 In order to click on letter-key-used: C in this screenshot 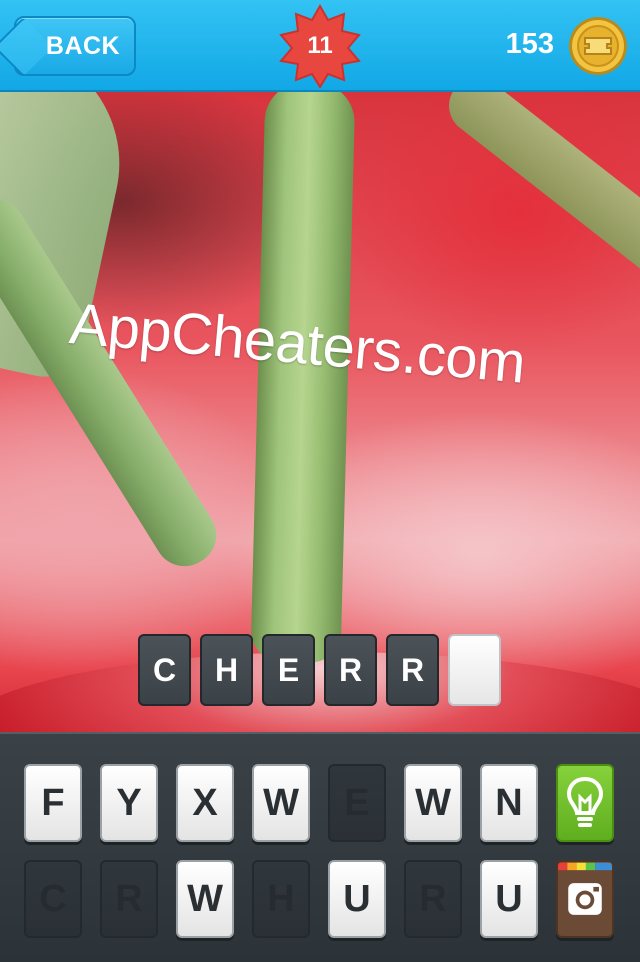, I will do `click(53, 899)`.